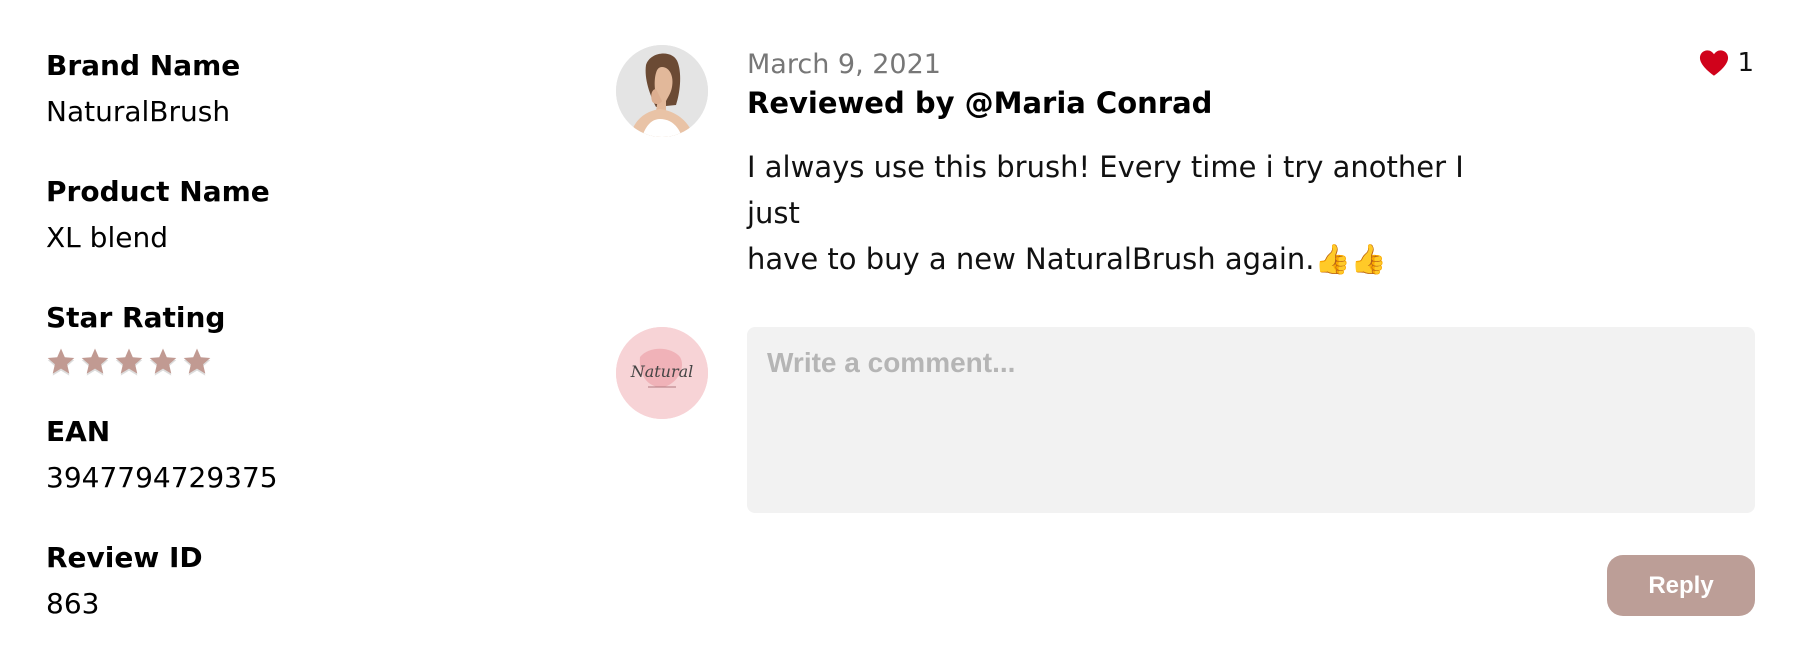 This screenshot has width=1796, height=670. I want to click on review-id-field: Review ID 863, so click(296, 581).